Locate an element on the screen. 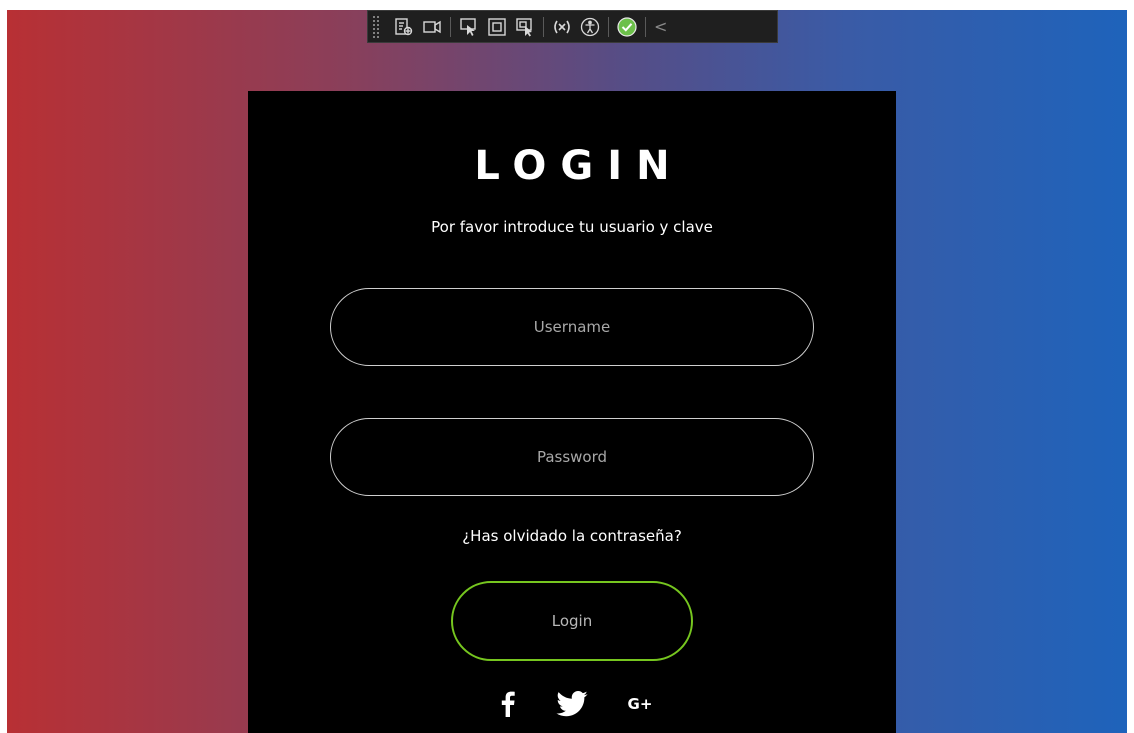  record-icon is located at coordinates (432, 27).